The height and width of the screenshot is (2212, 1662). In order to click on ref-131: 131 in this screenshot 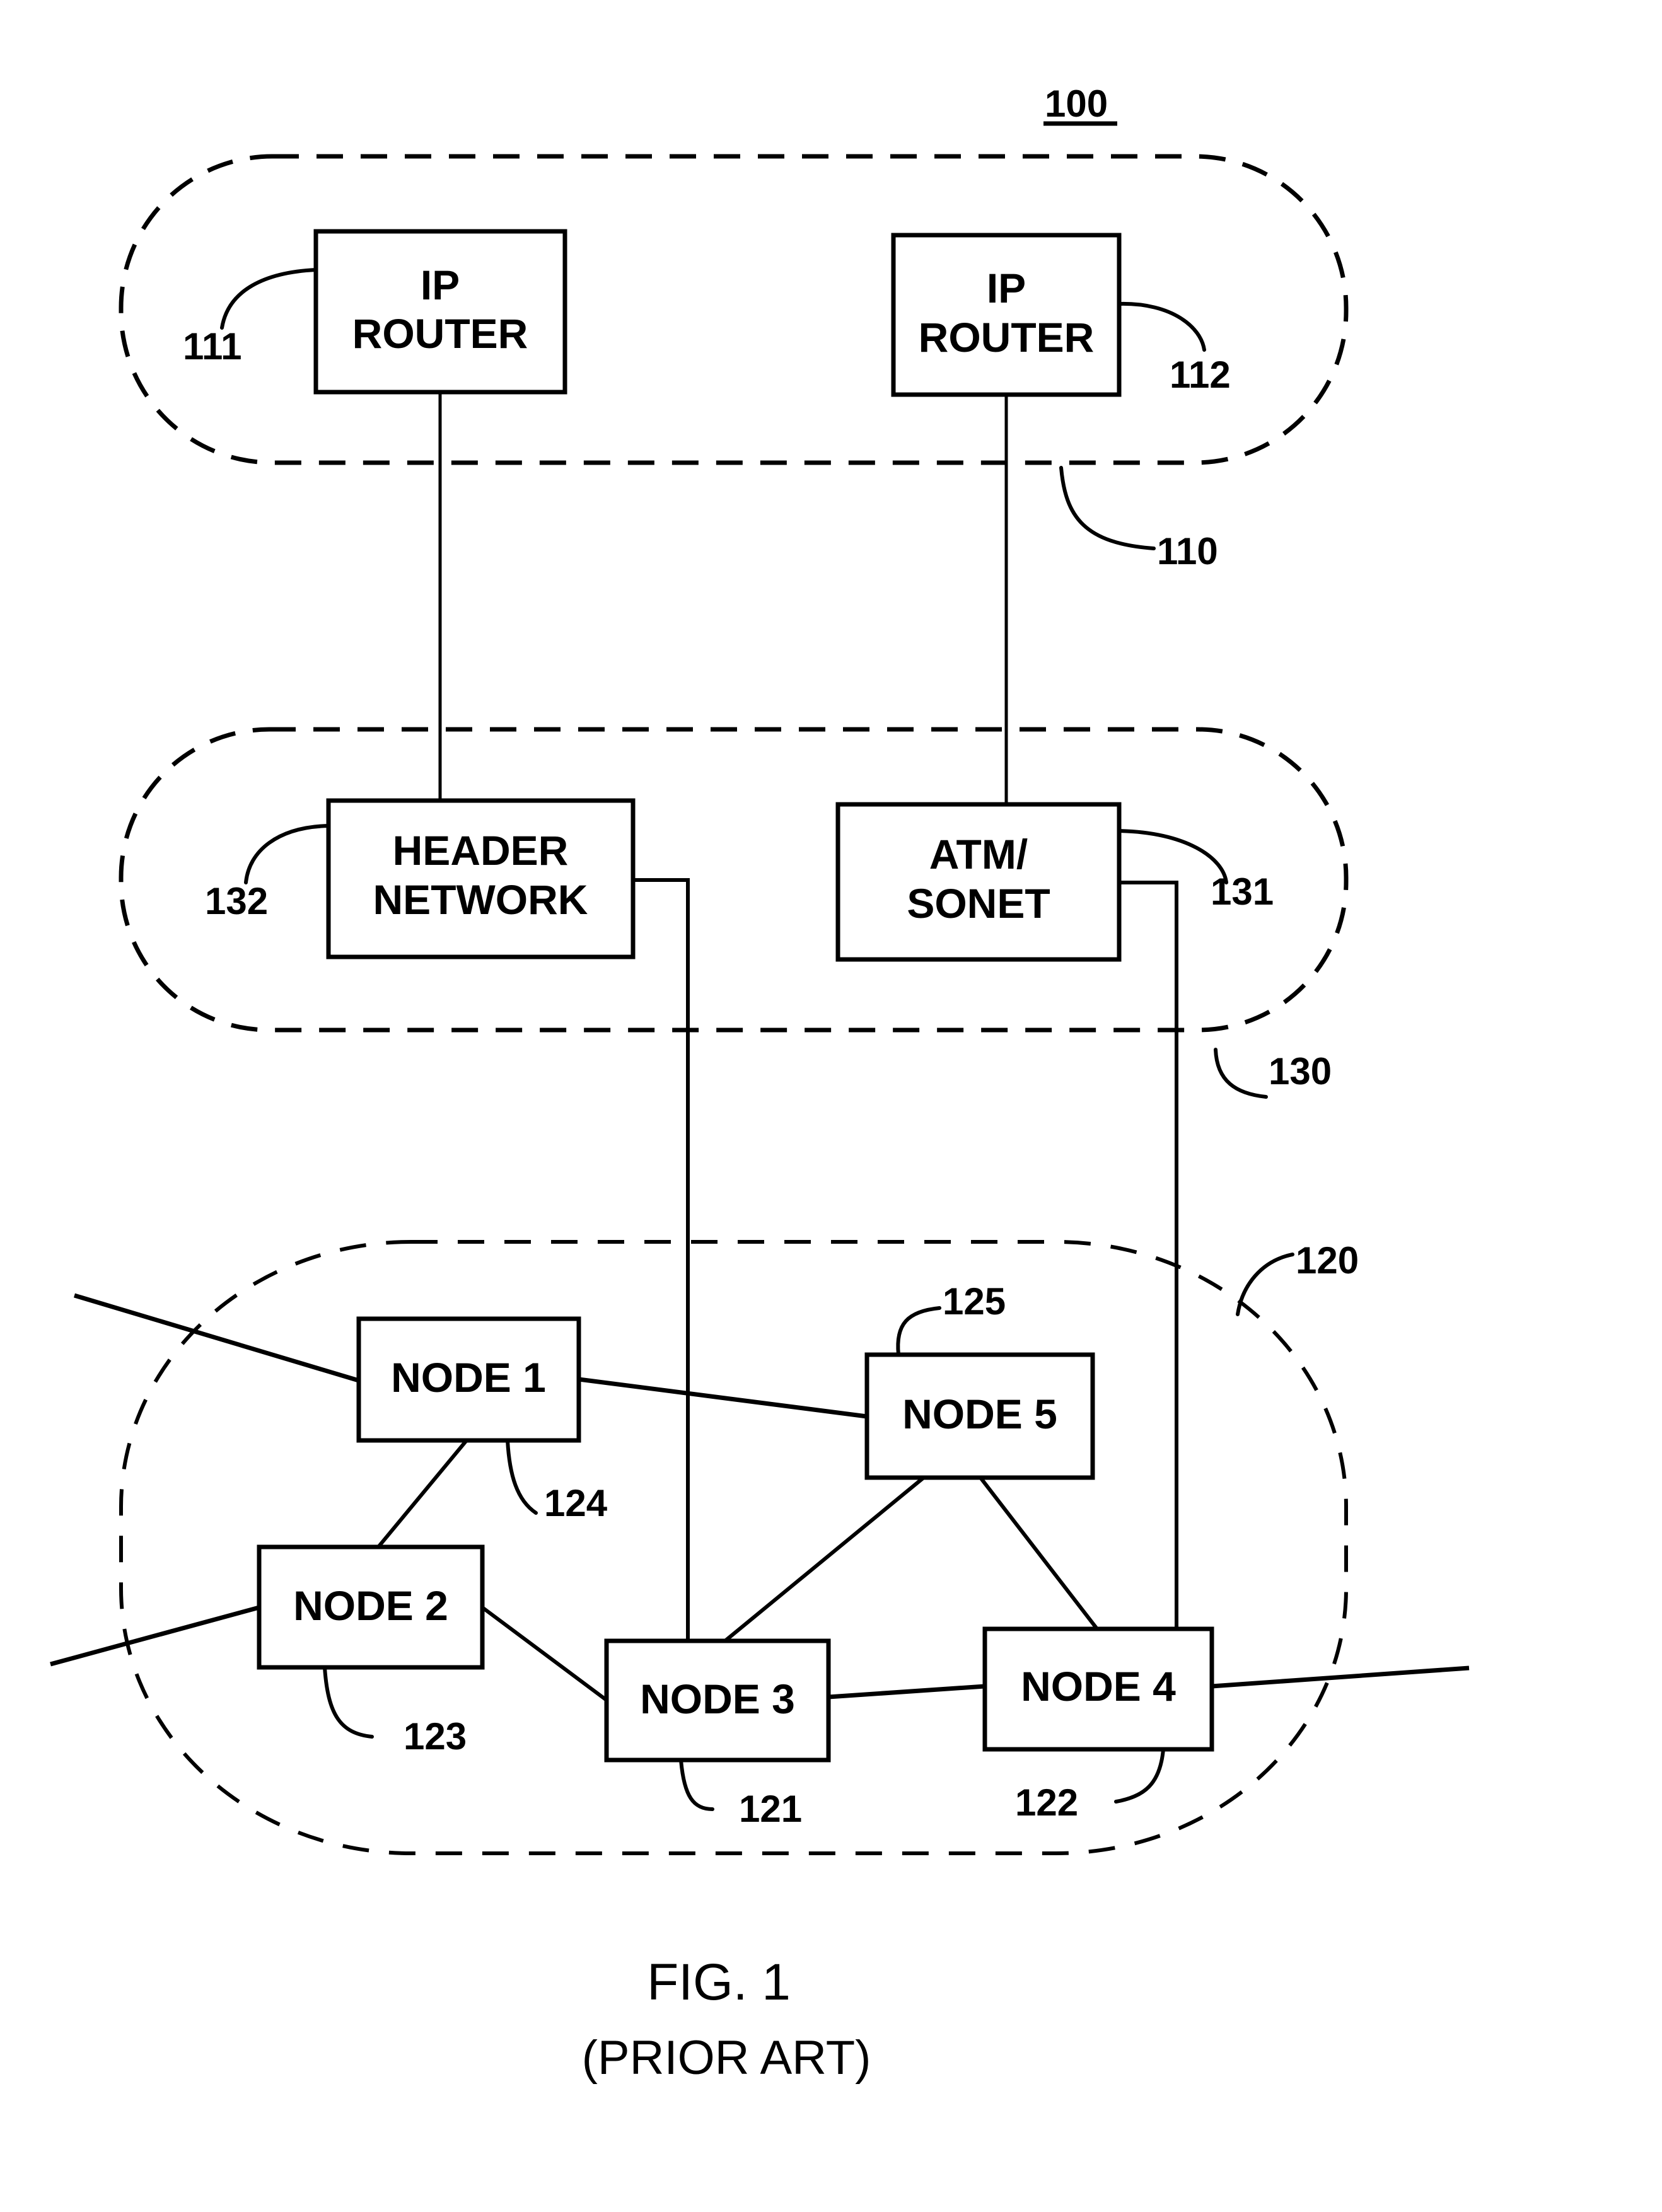, I will do `click(1242, 892)`.